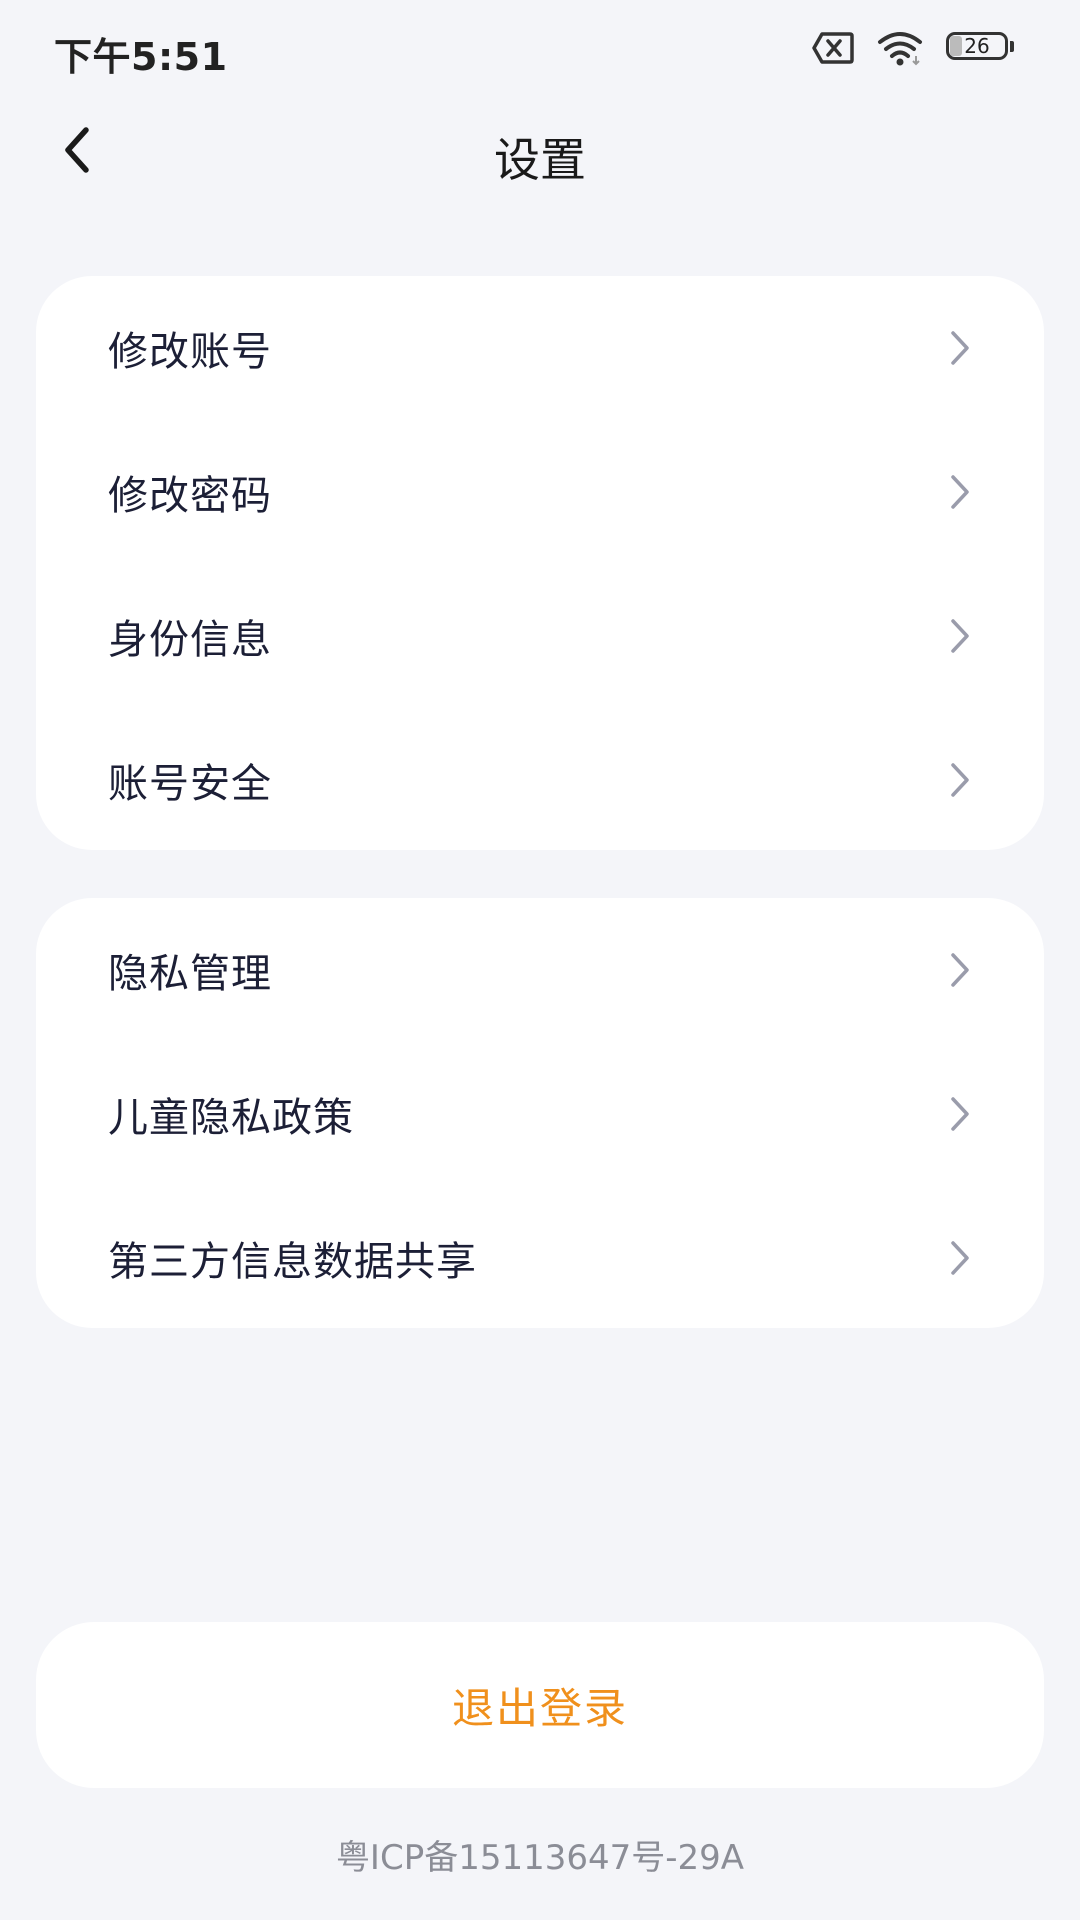 The width and height of the screenshot is (1080, 1920). Describe the element at coordinates (900, 48) in the screenshot. I see `wifi-icon` at that location.